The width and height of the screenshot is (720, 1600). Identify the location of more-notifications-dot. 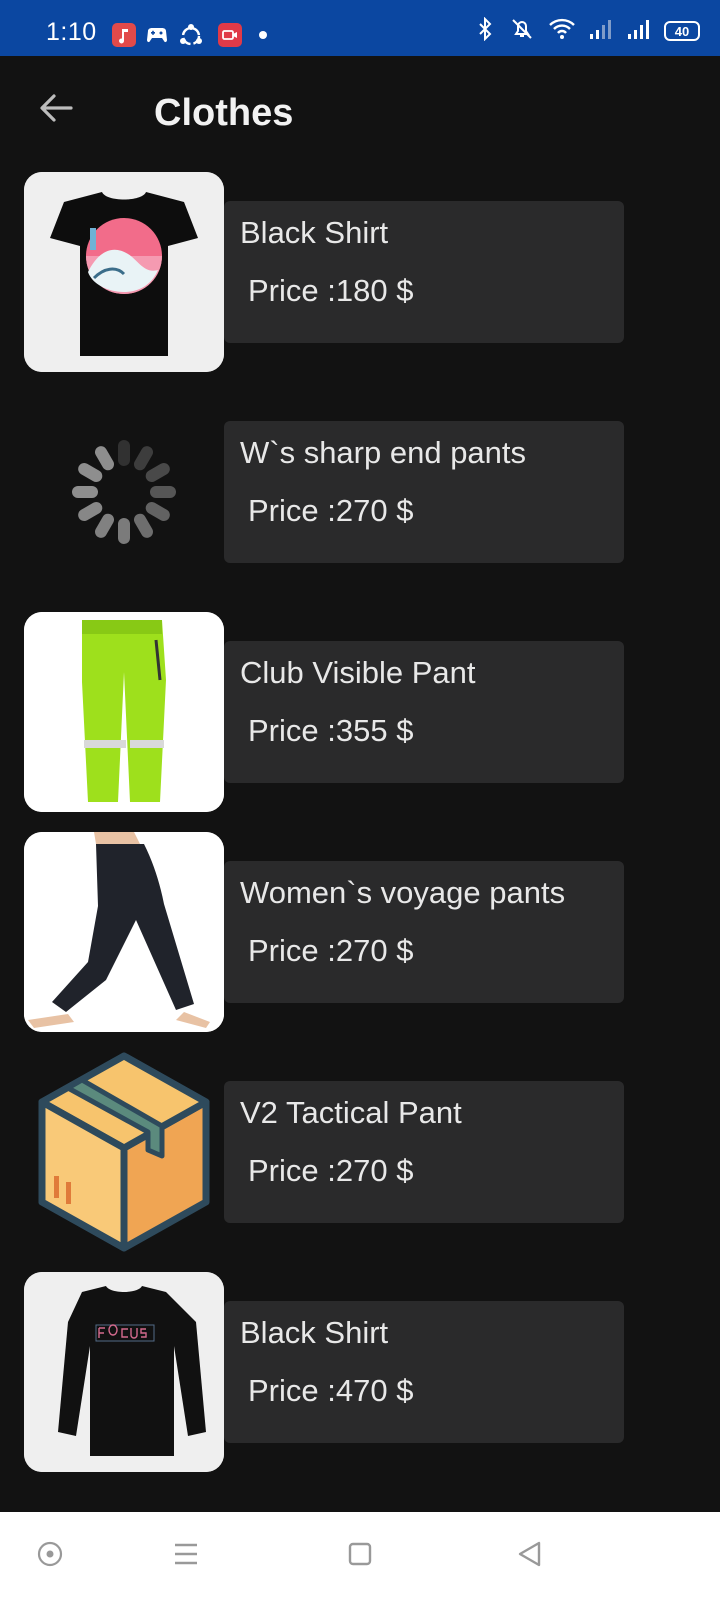
(263, 35).